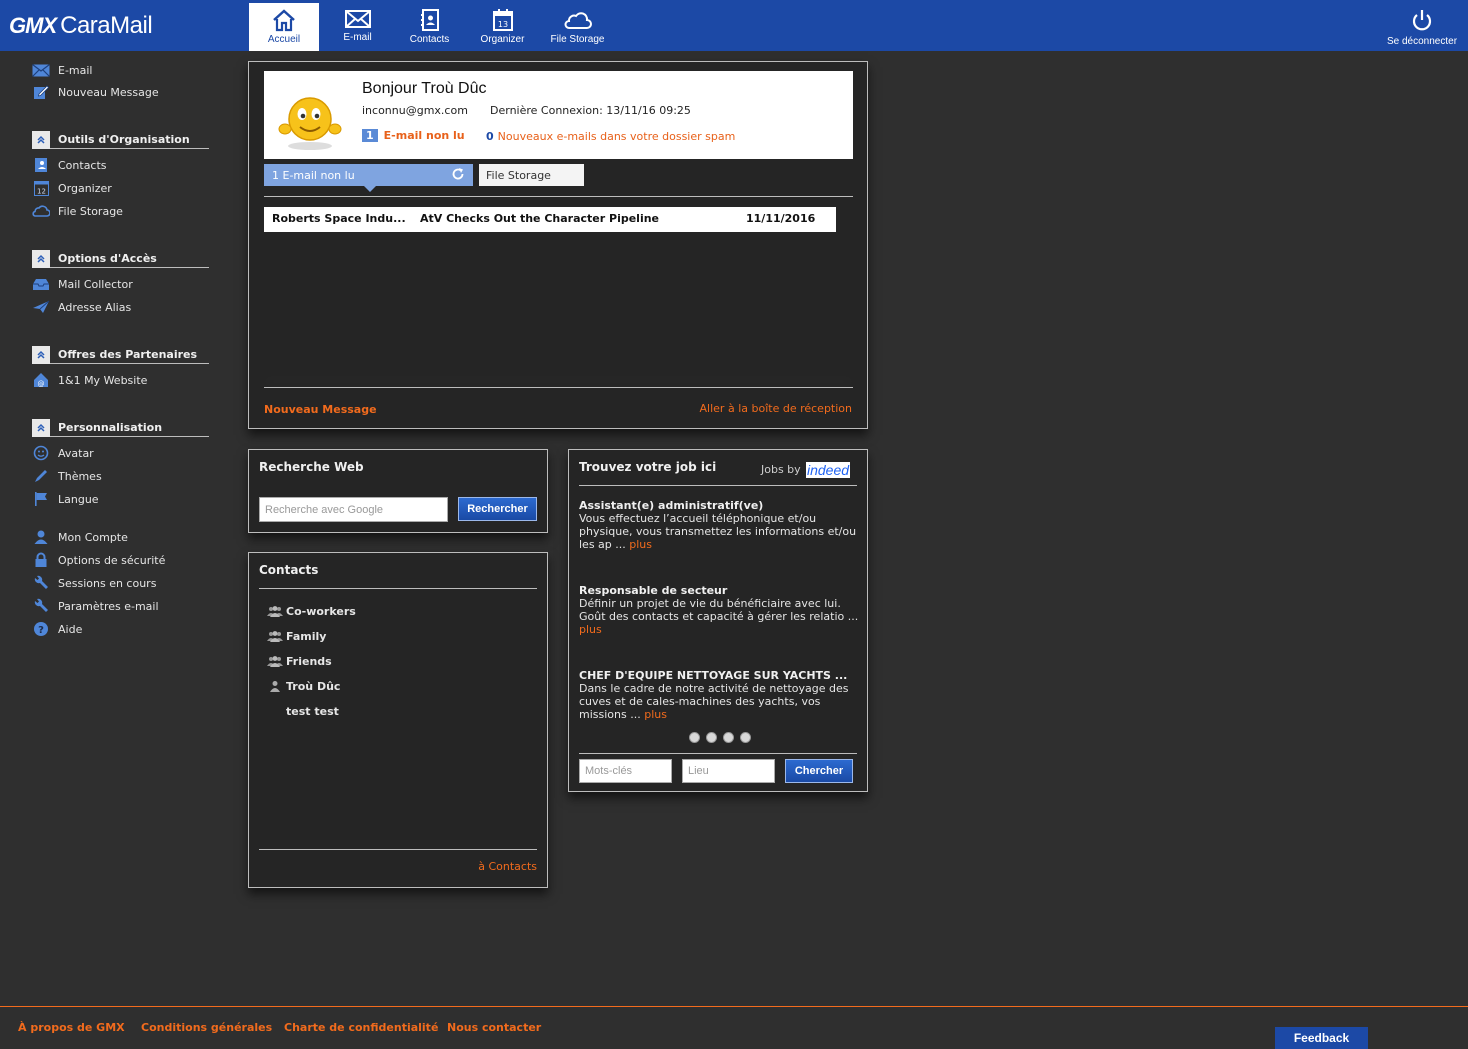  What do you see at coordinates (357, 27) in the screenshot?
I see `nav-tab-email: E-mail` at bounding box center [357, 27].